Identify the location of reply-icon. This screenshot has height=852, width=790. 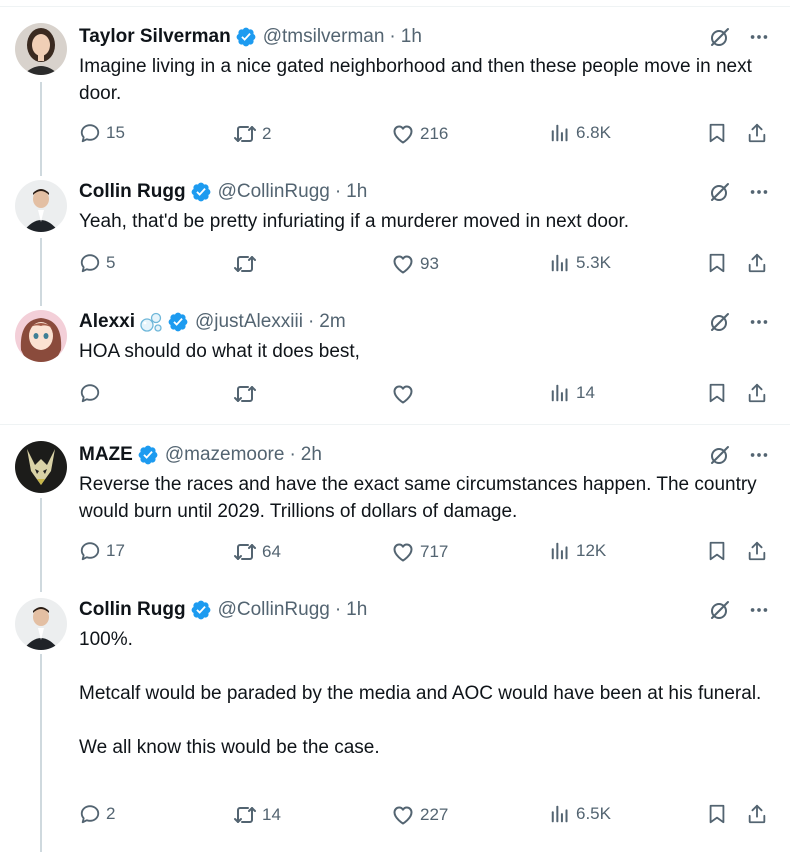
(90, 393).